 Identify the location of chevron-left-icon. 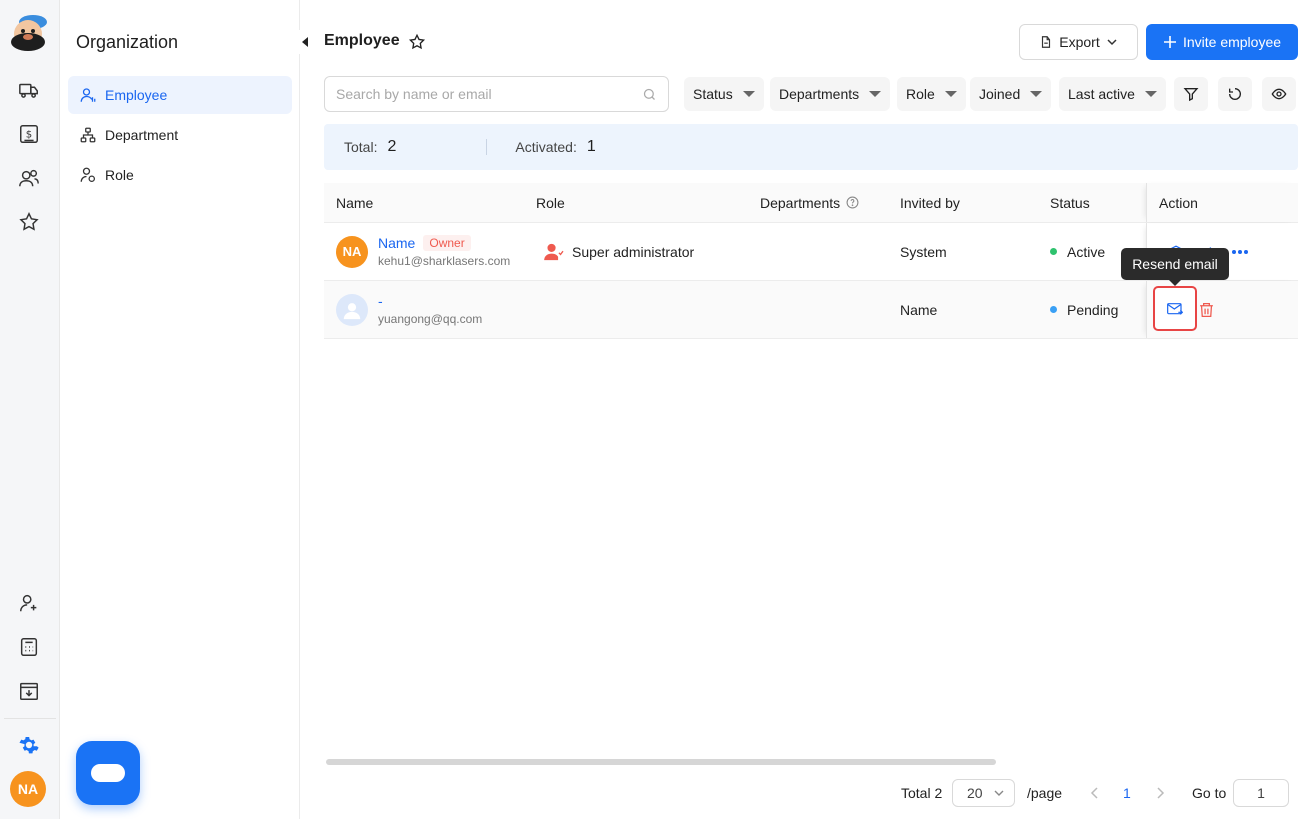
(1094, 793).